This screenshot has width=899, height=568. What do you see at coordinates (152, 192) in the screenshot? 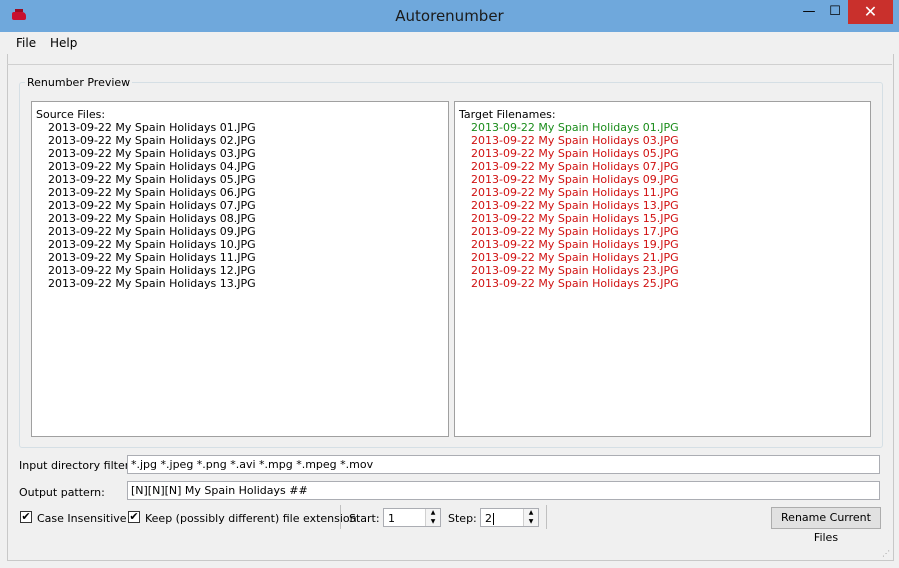
I see `source-file-row: 2013-09-22 My Spain Holidays 06.JPG` at bounding box center [152, 192].